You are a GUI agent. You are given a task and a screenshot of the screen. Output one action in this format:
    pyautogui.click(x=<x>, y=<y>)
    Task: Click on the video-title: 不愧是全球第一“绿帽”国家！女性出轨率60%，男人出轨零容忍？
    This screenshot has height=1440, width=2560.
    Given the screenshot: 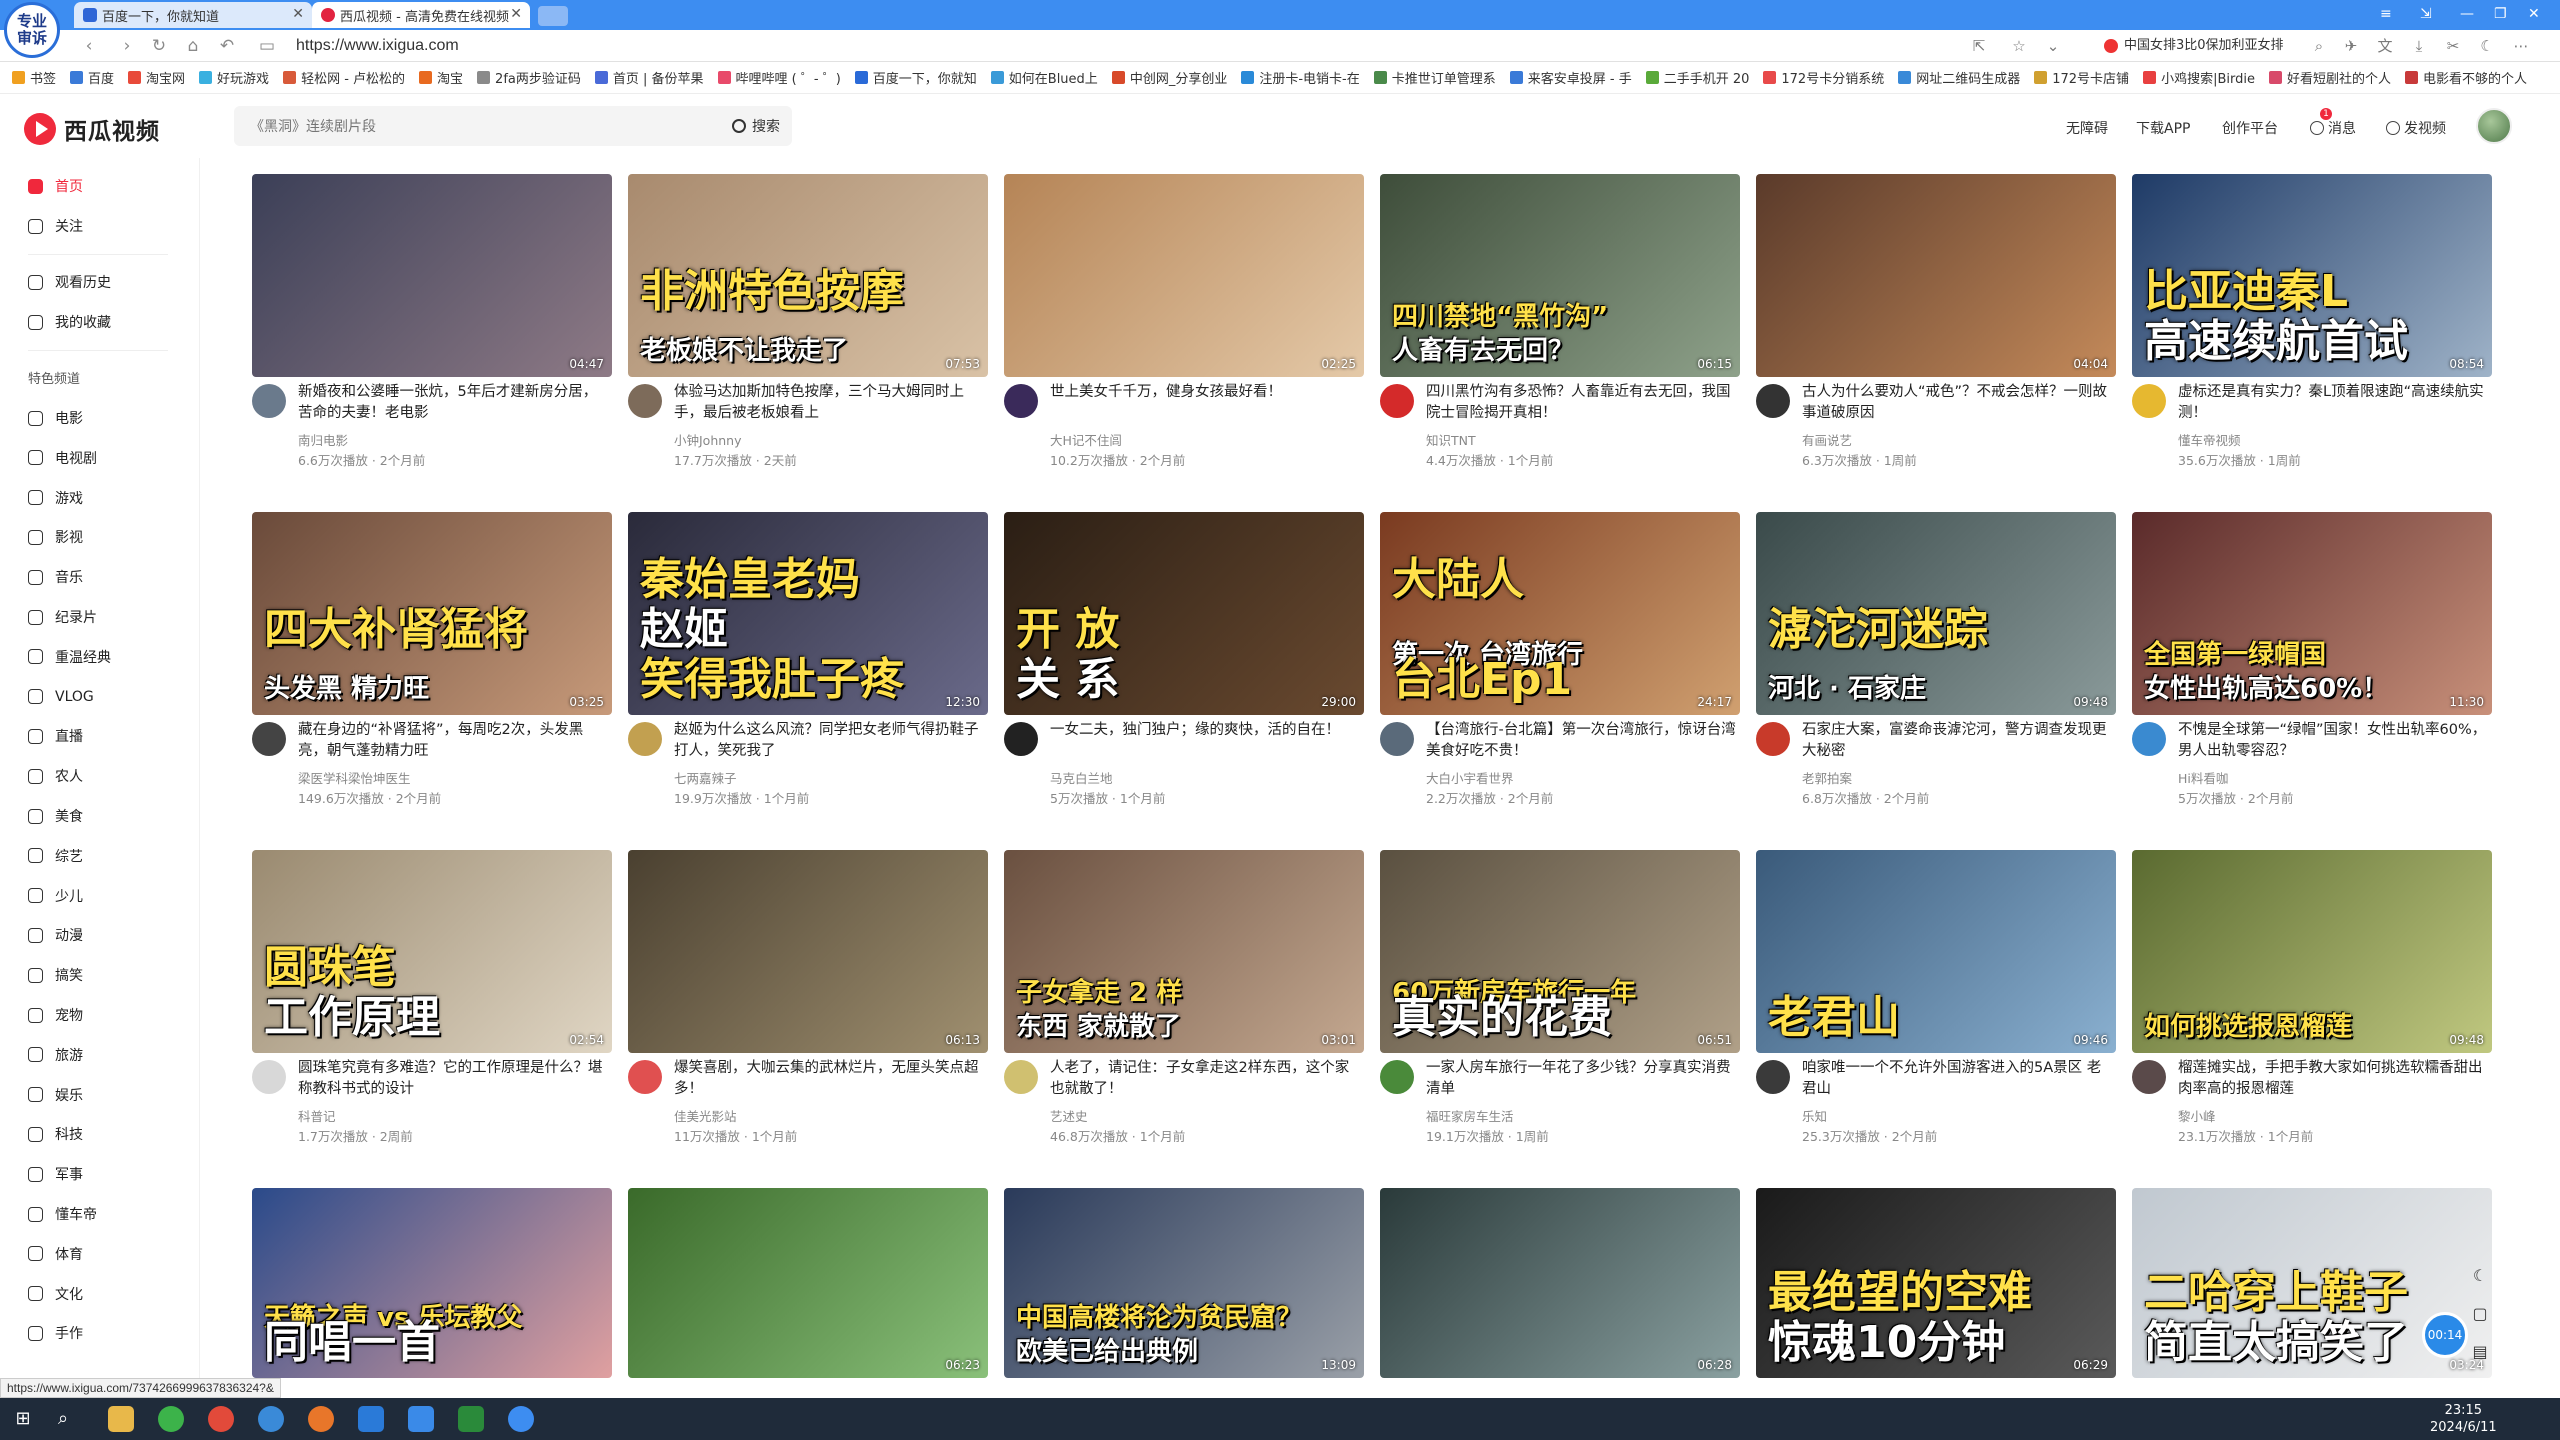 What is the action you would take?
    pyautogui.click(x=2334, y=741)
    